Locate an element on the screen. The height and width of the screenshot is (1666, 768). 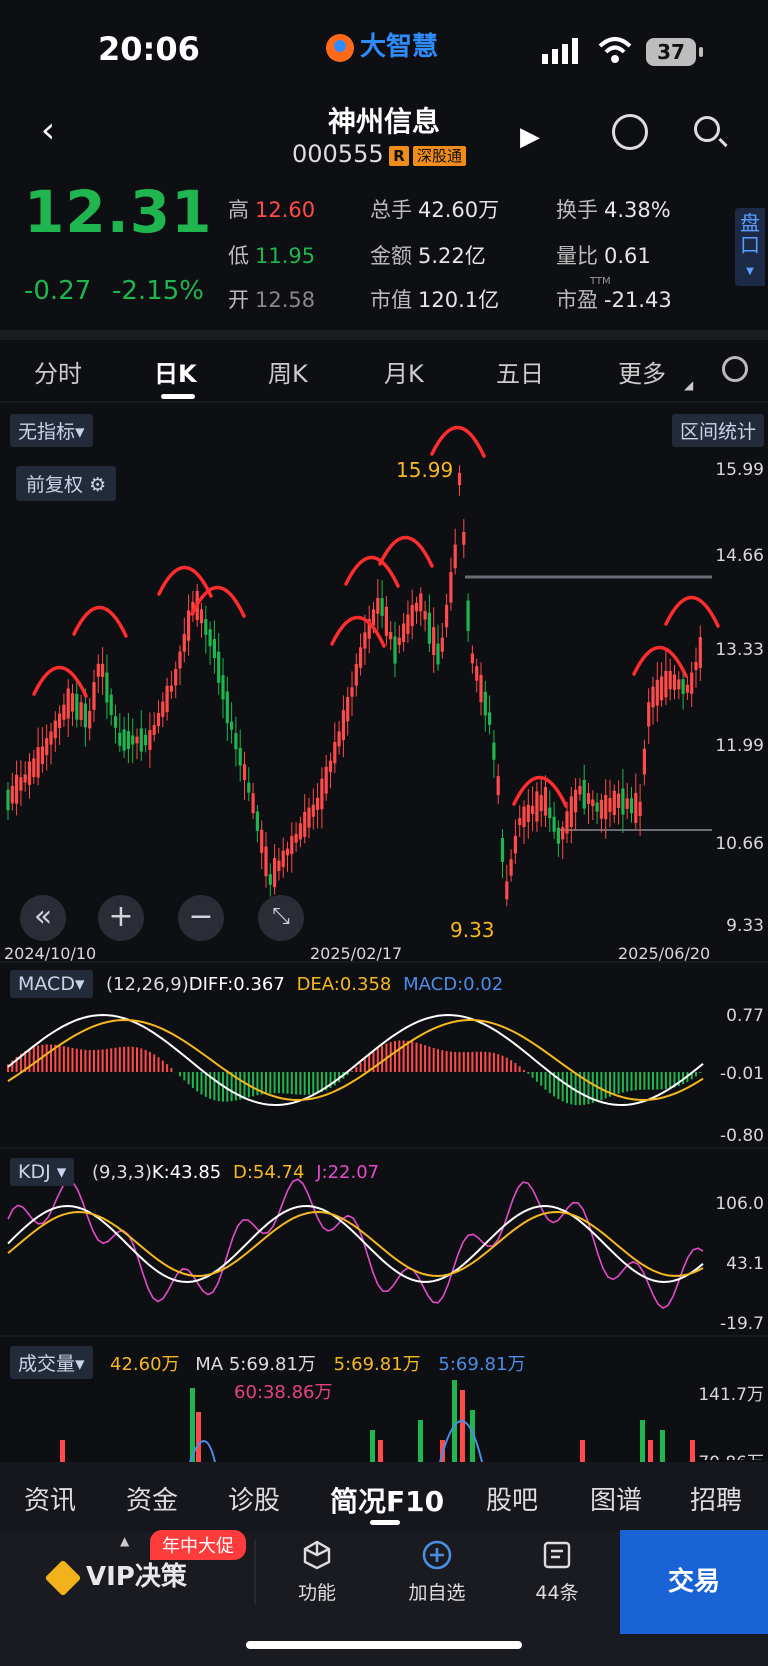
scroll-left-button: « is located at coordinates (43, 918).